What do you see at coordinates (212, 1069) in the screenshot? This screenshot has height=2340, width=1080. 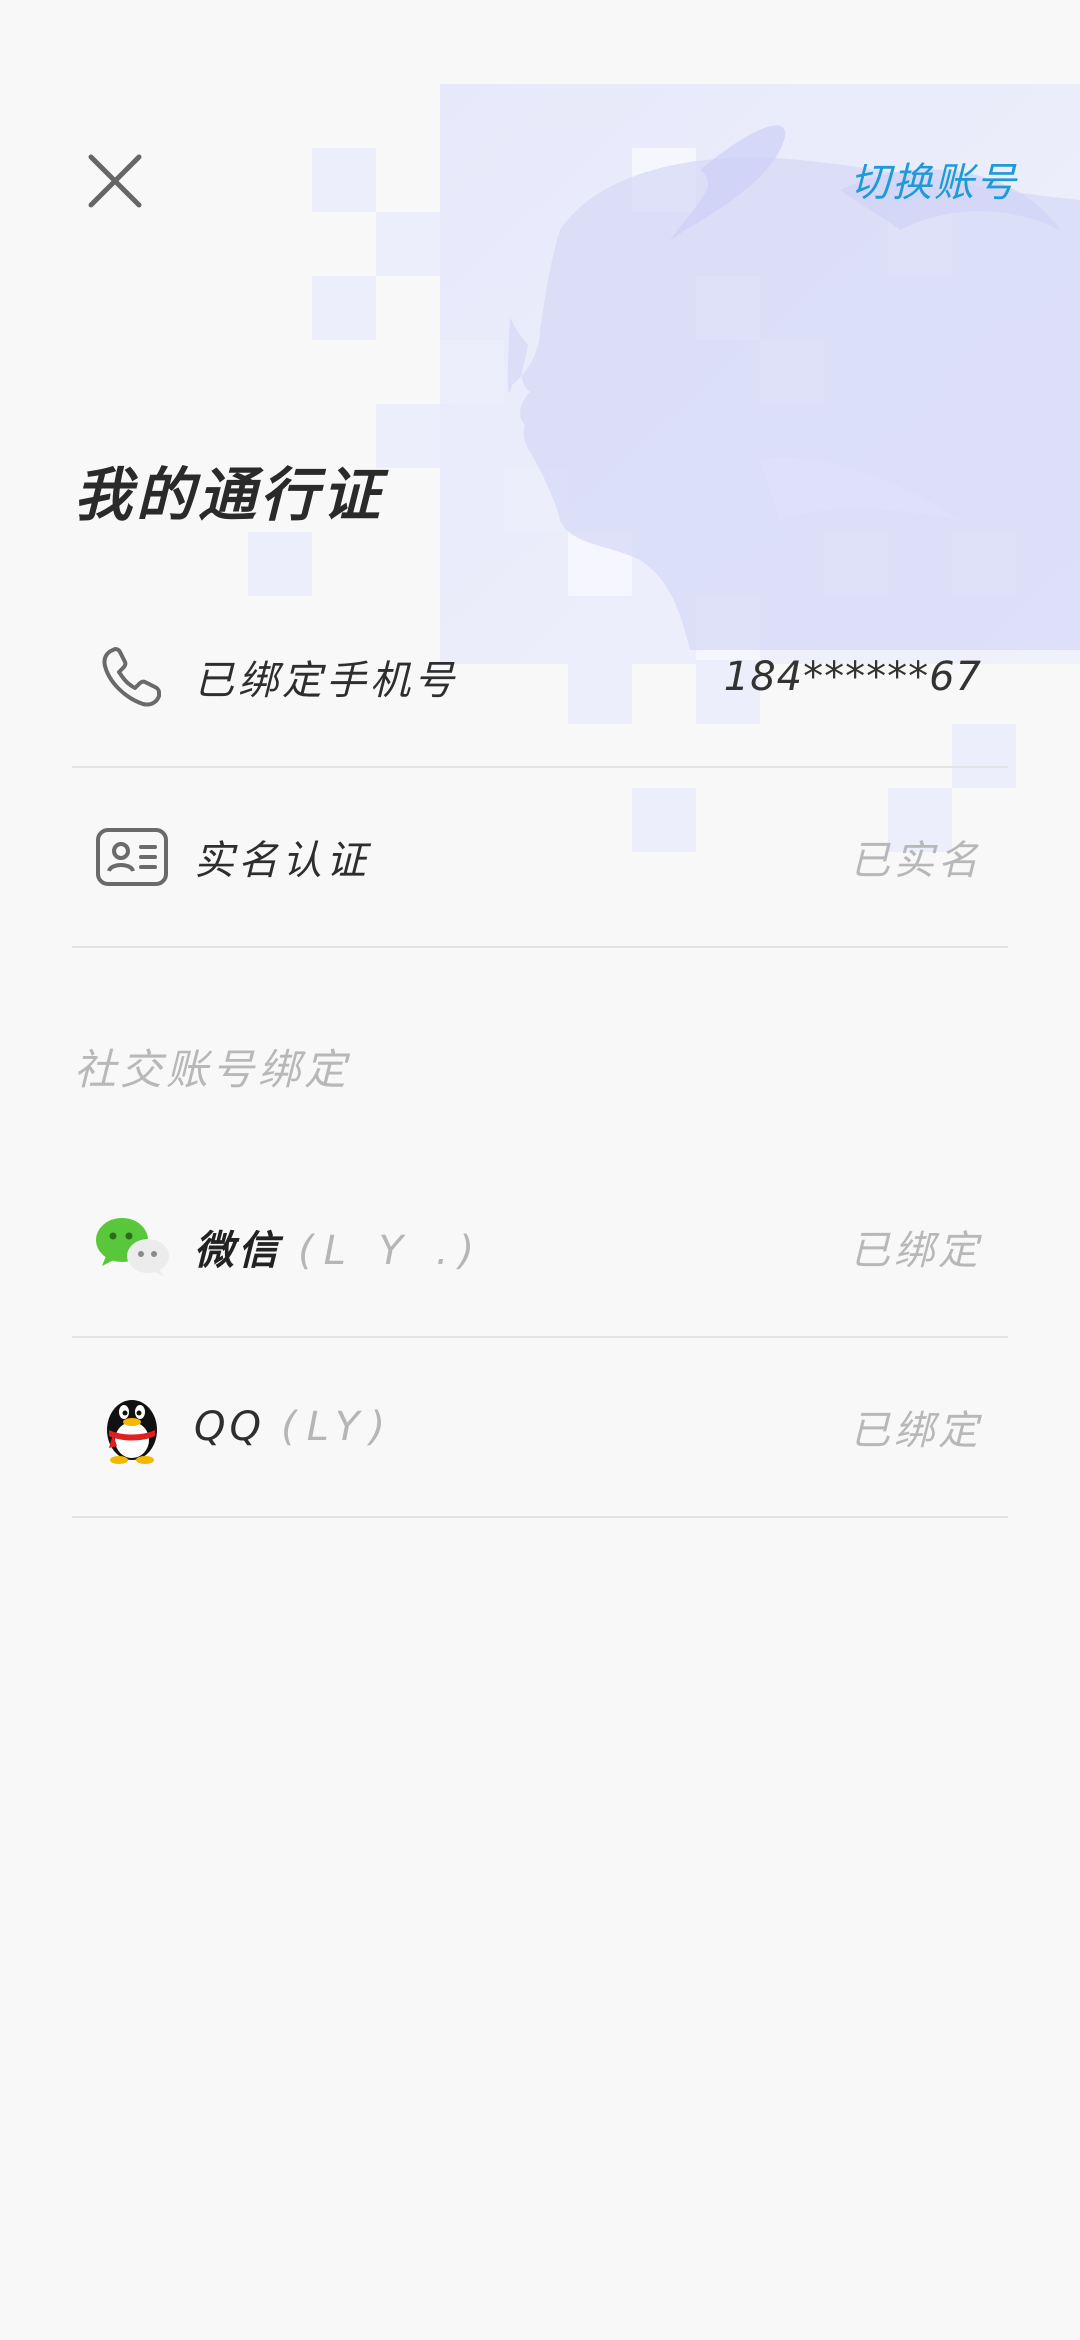 I see `social-section-title: 社交账号绑定` at bounding box center [212, 1069].